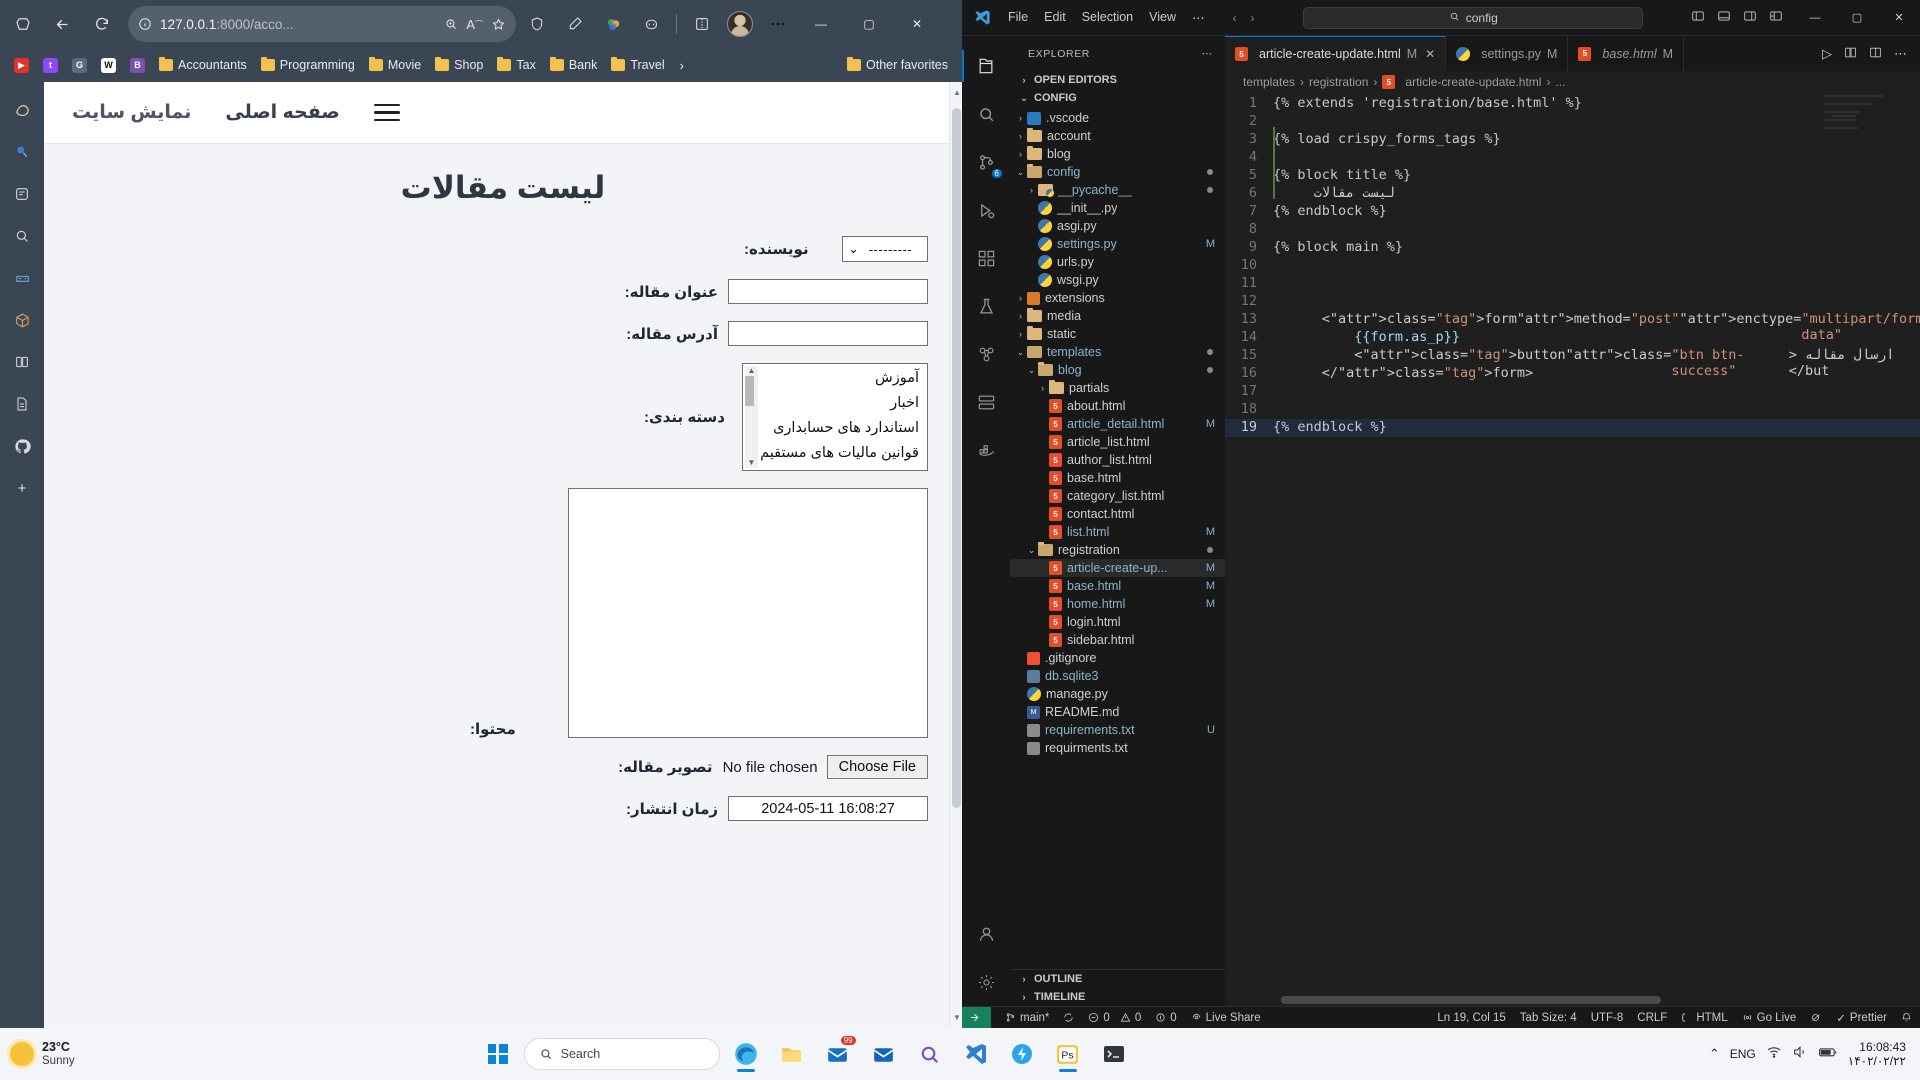  What do you see at coordinates (976, 1017) in the screenshot?
I see `remote-indicator` at bounding box center [976, 1017].